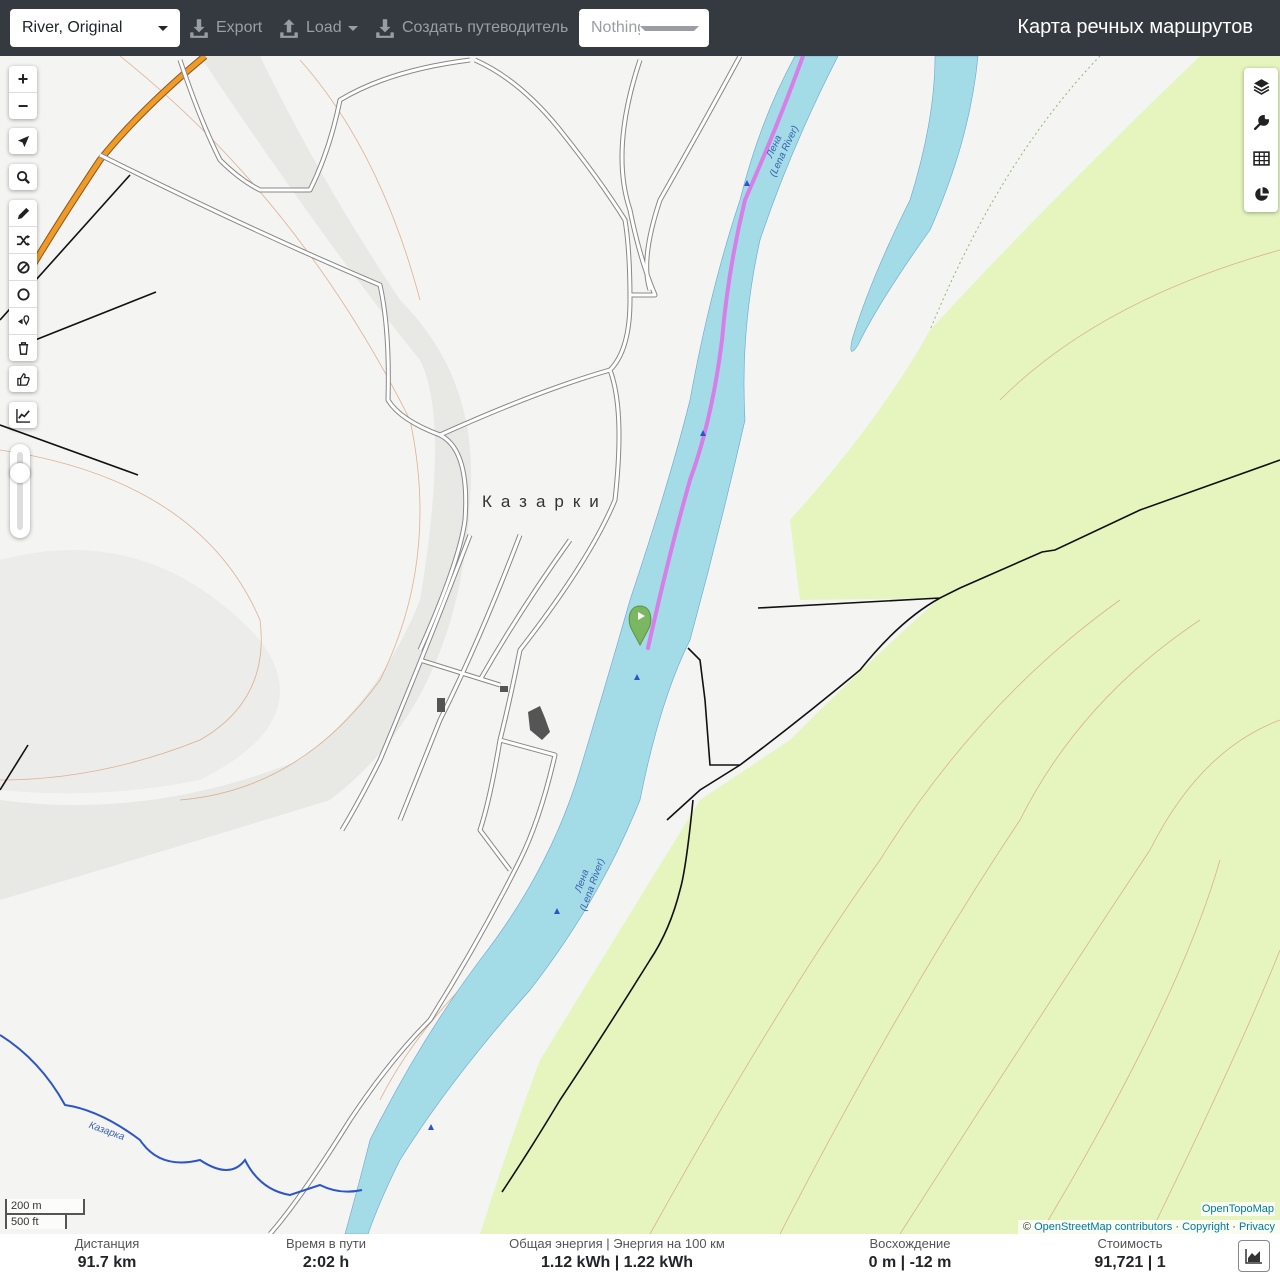 The image size is (1280, 1280). I want to click on zoom-in-icon: +, so click(23, 78).